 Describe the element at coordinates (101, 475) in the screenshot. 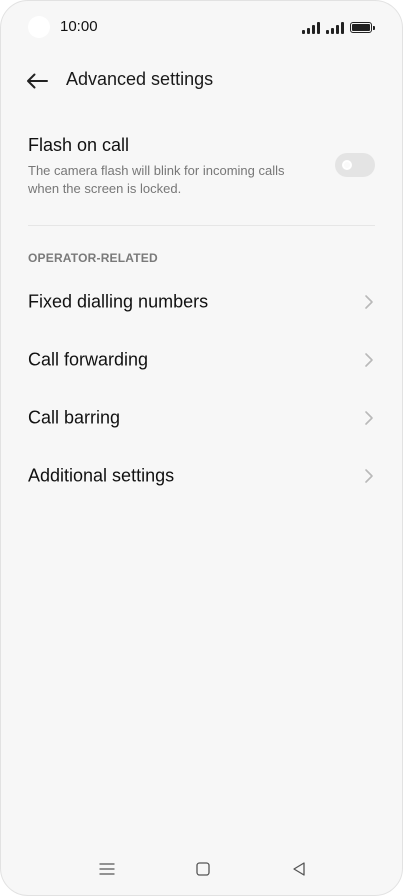

I see `menu-item-label: Additional settings` at that location.